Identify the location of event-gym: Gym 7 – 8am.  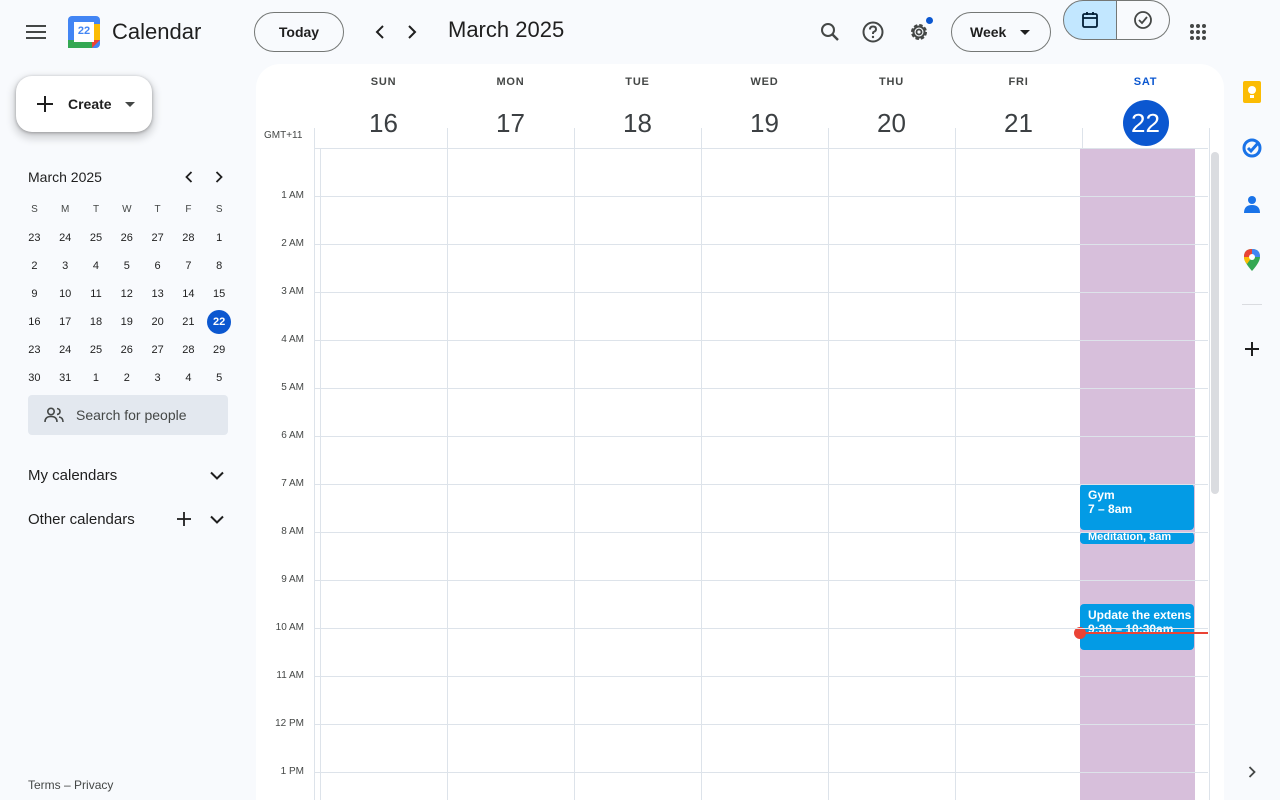
(1137, 507).